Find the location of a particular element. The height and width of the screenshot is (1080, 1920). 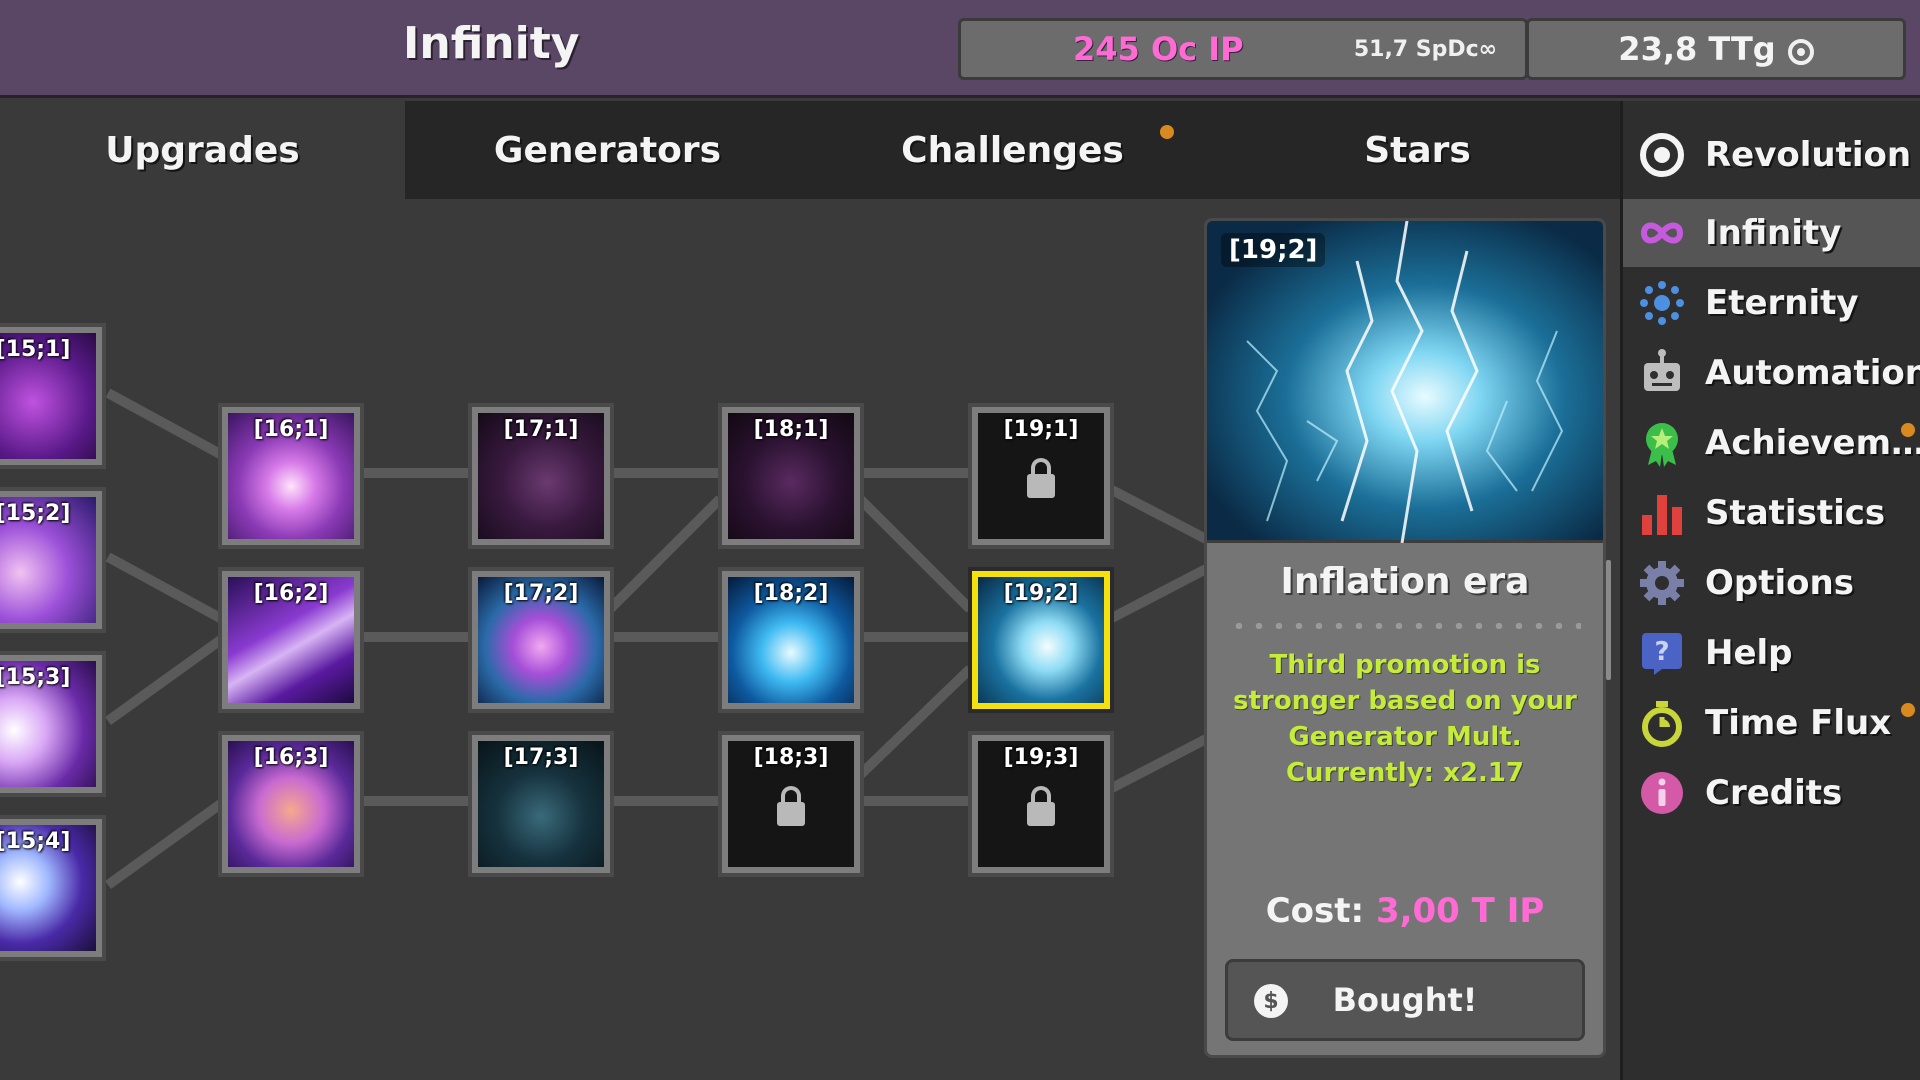

gear-icon is located at coordinates (1662, 583).